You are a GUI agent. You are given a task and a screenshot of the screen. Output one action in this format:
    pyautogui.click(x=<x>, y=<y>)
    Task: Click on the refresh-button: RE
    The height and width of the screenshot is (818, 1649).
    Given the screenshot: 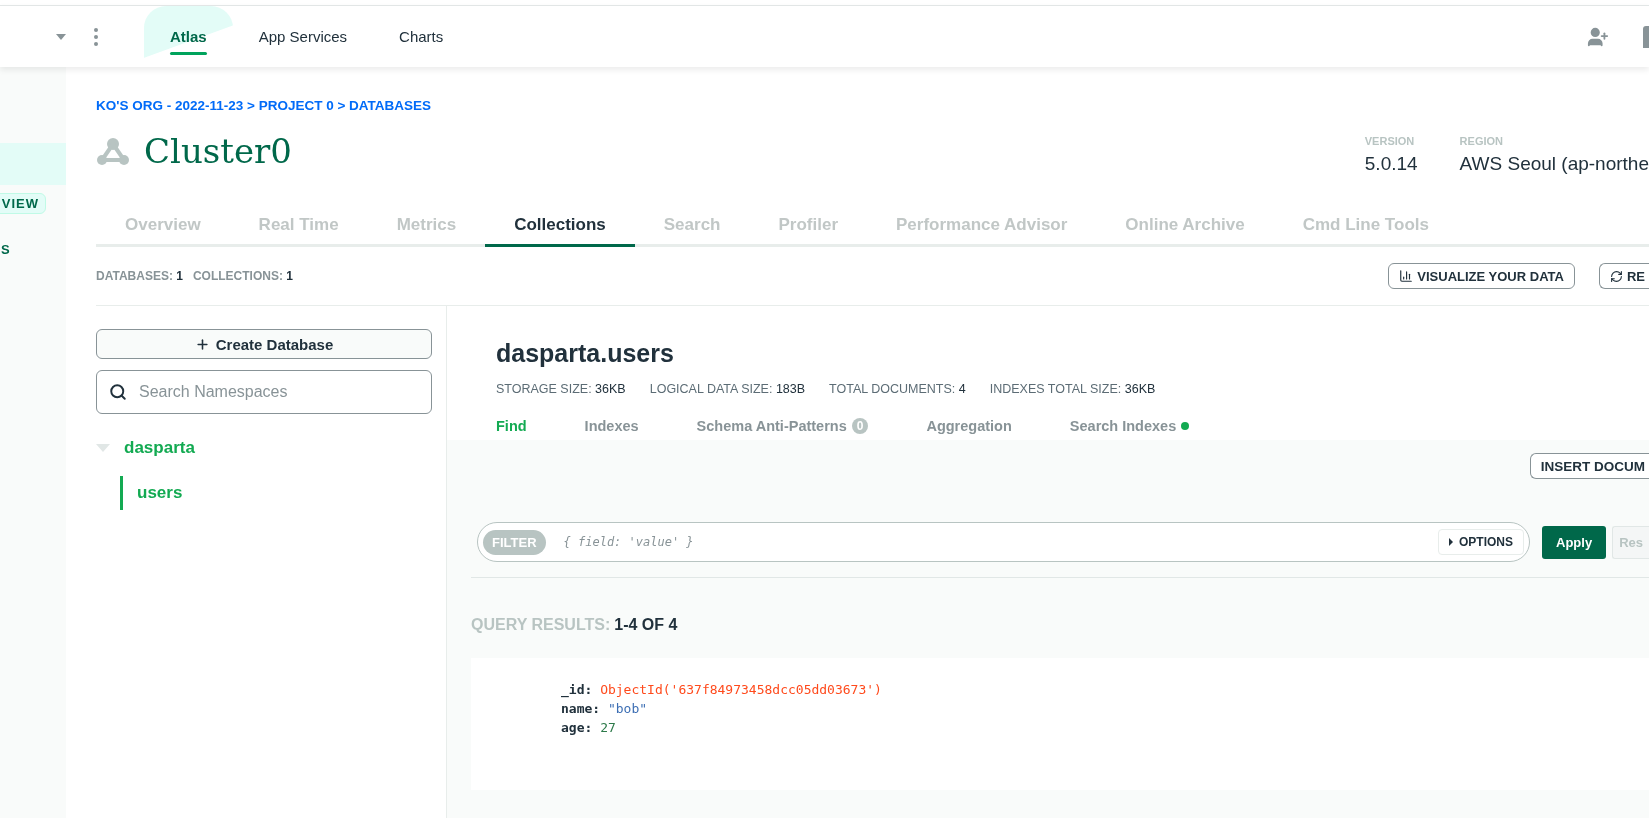 What is the action you would take?
    pyautogui.click(x=1623, y=276)
    